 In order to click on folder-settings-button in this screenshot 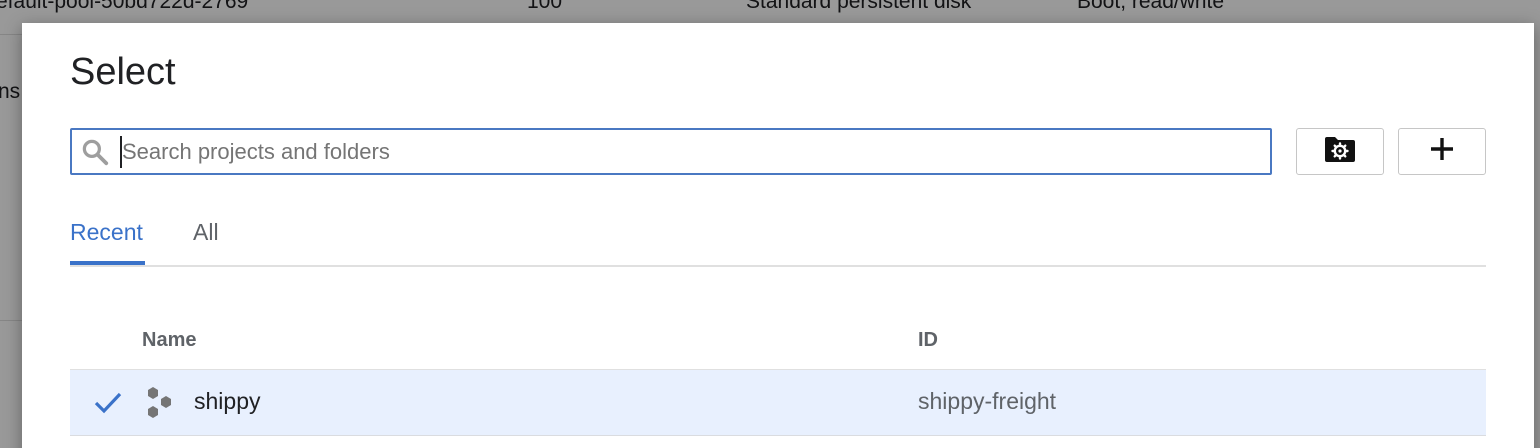, I will do `click(1340, 151)`.